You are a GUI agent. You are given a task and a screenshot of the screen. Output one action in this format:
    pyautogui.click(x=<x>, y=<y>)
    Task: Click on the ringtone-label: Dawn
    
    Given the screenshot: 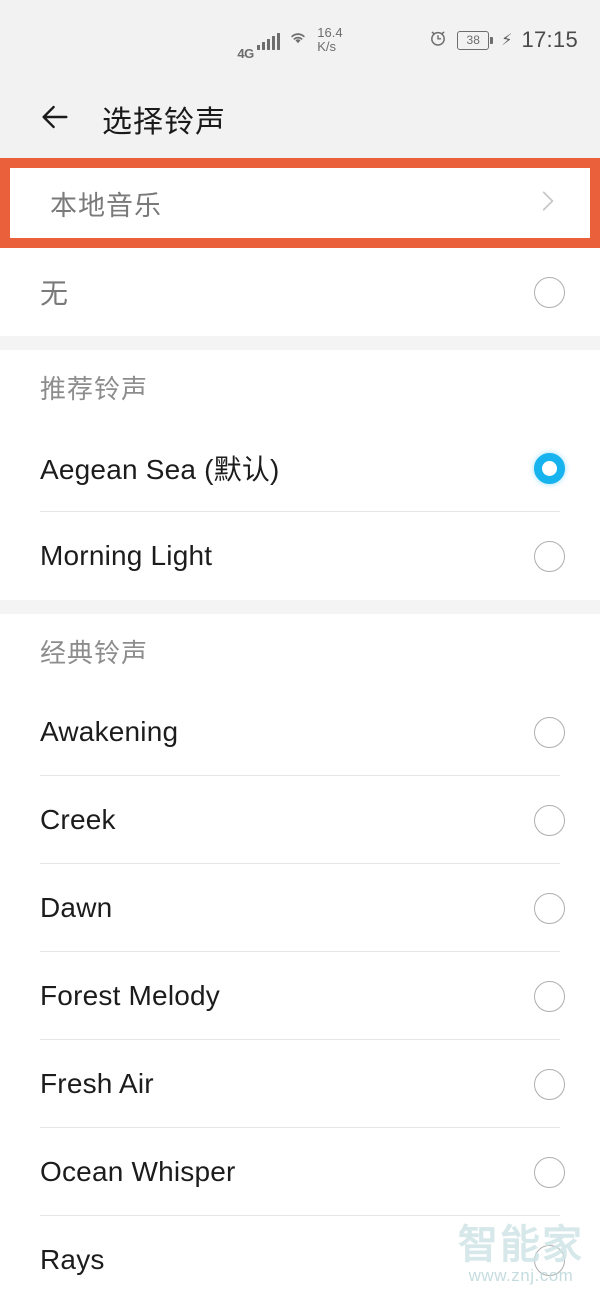 What is the action you would take?
    pyautogui.click(x=76, y=907)
    